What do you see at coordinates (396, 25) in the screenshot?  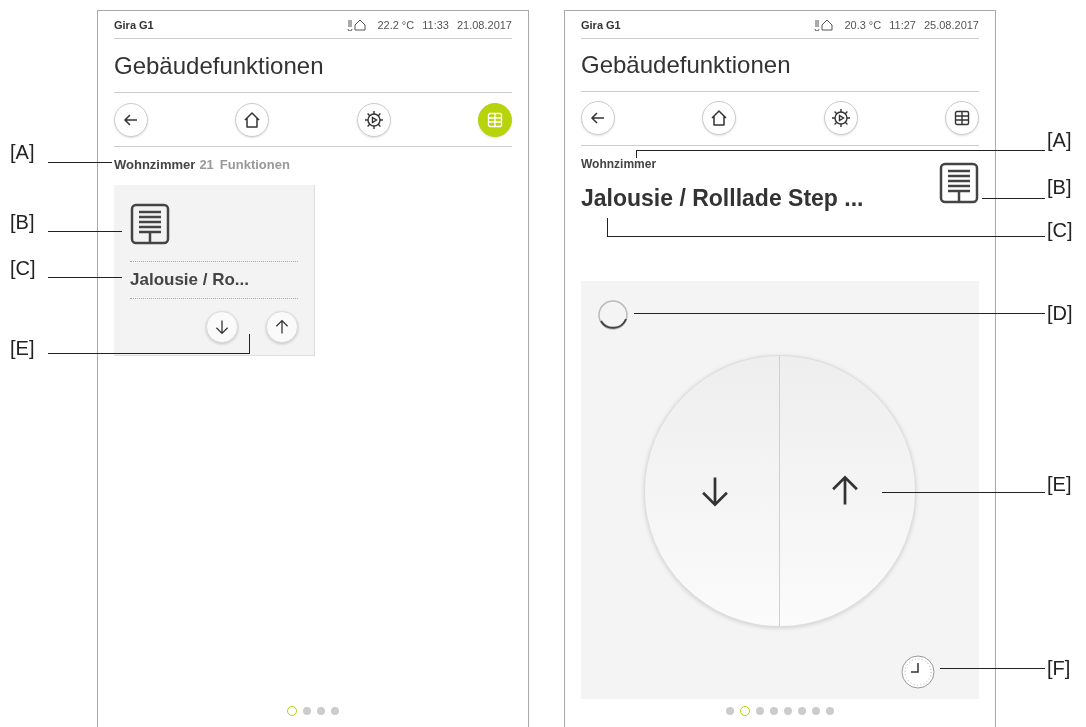 I see `temperature-text: 22.2 °C` at bounding box center [396, 25].